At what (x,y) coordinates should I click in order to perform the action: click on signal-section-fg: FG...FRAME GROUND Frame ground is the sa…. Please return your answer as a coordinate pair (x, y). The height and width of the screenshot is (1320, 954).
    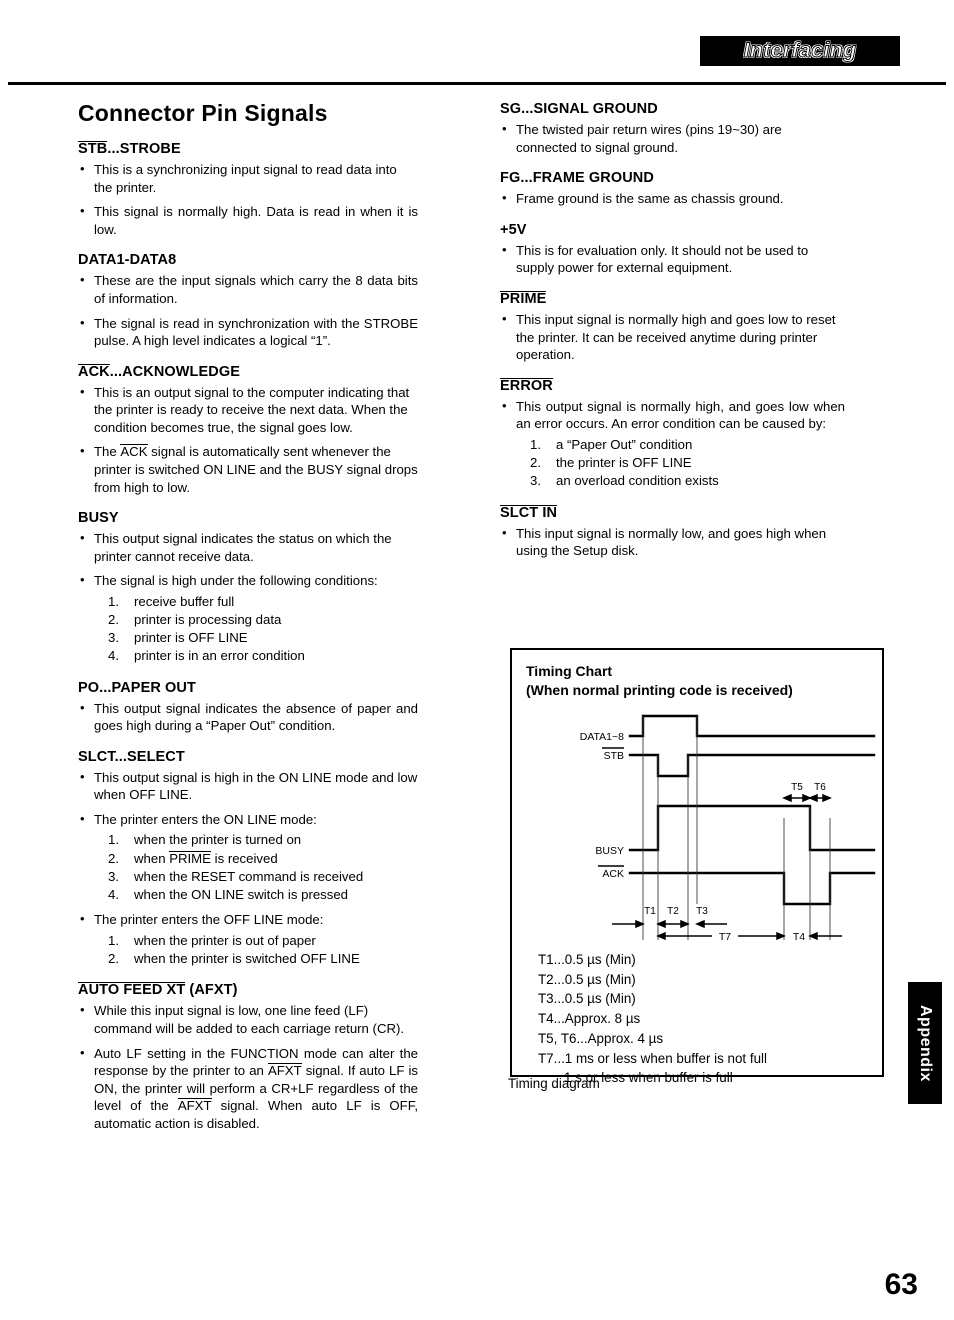
    Looking at the image, I should click on (672, 188).